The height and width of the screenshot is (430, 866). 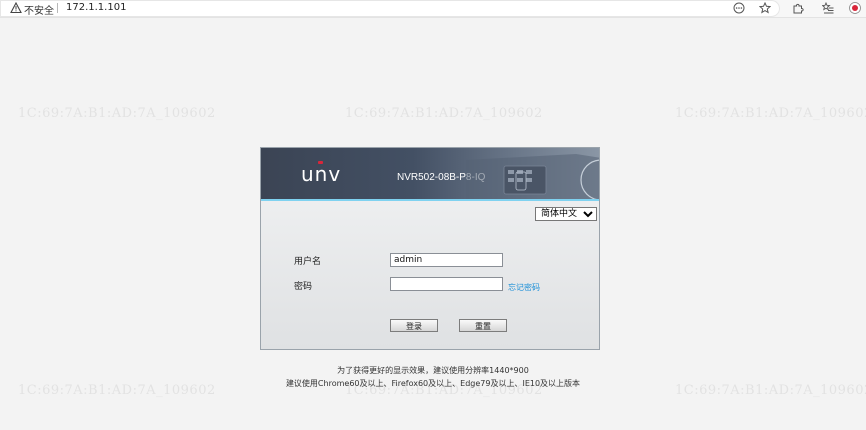 What do you see at coordinates (739, 8) in the screenshot?
I see `more-icon` at bounding box center [739, 8].